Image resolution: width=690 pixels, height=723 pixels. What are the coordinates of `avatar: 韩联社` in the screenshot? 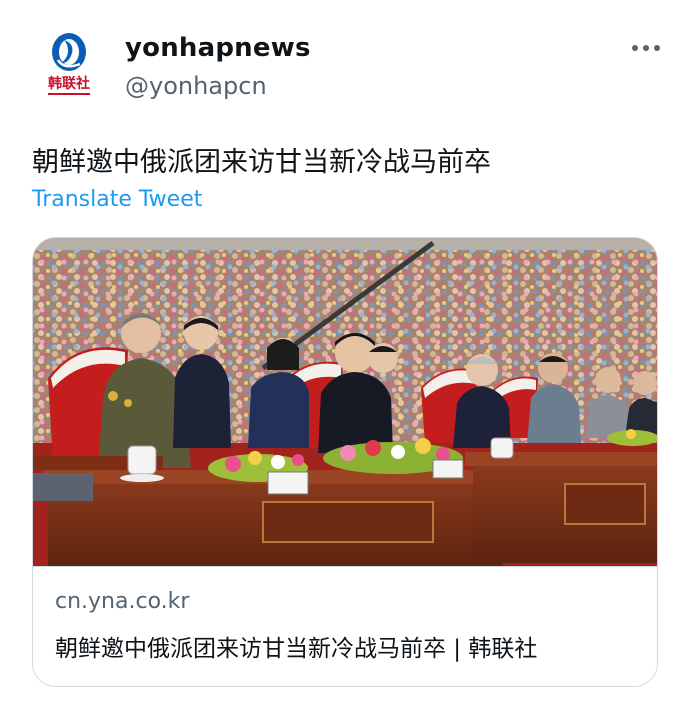 It's located at (69, 65).